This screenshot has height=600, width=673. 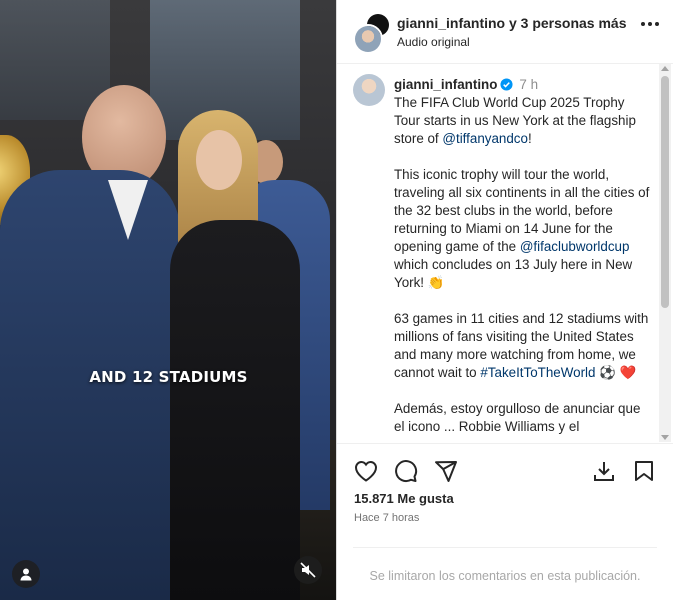 I want to click on video-caption-overlay: AND 12 STADIUMS, so click(x=168, y=377).